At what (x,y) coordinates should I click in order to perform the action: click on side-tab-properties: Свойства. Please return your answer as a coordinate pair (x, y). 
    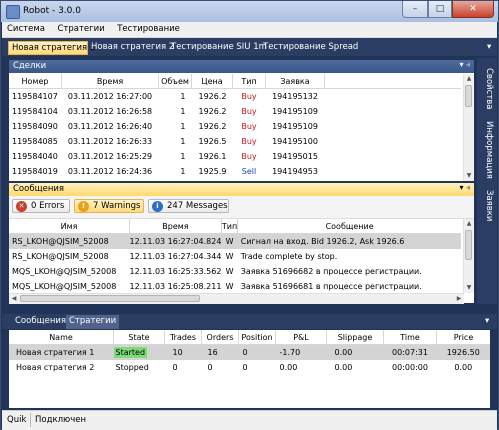
    Looking at the image, I should click on (487, 89).